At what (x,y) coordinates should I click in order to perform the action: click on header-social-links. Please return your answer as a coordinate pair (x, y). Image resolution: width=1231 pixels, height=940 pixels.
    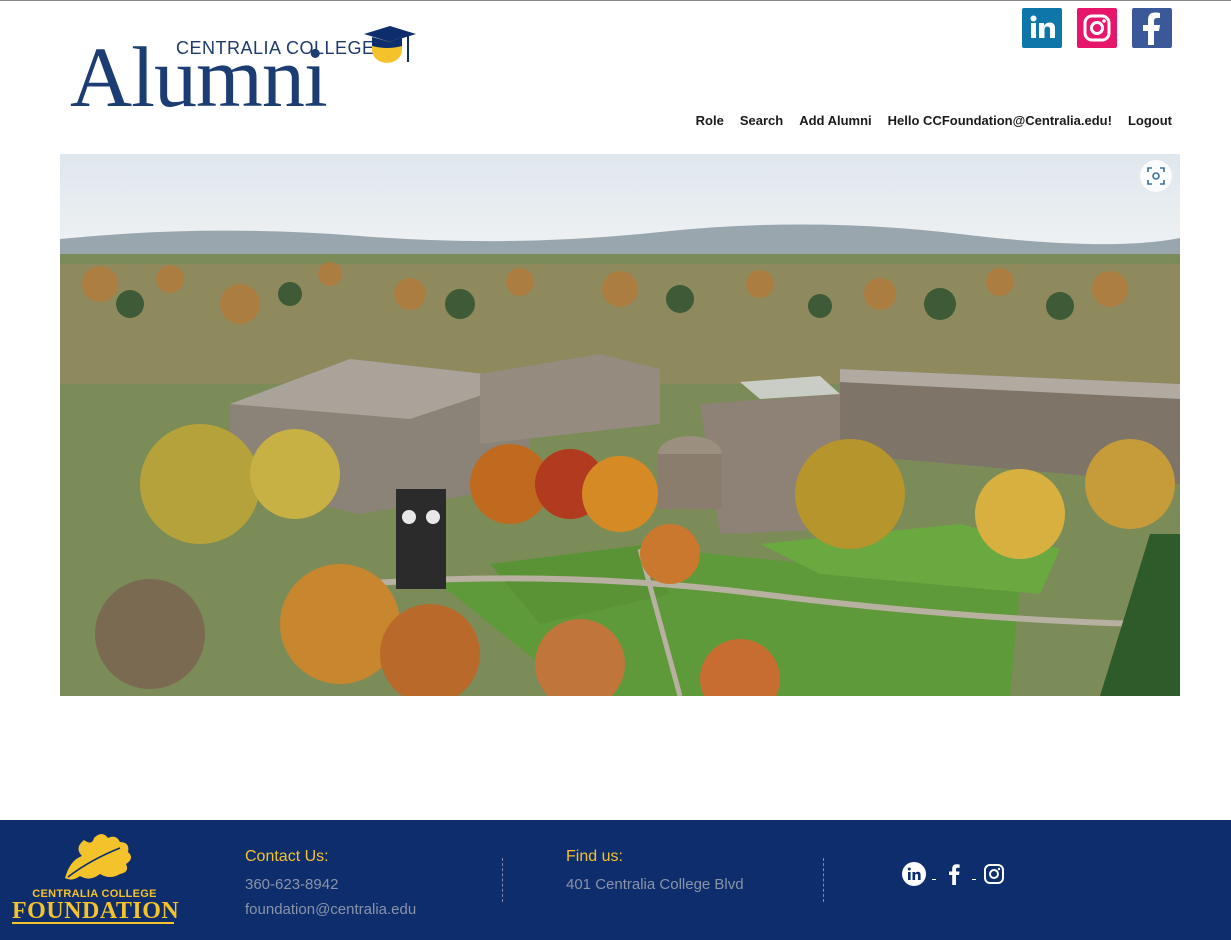
    Looking at the image, I should click on (1097, 28).